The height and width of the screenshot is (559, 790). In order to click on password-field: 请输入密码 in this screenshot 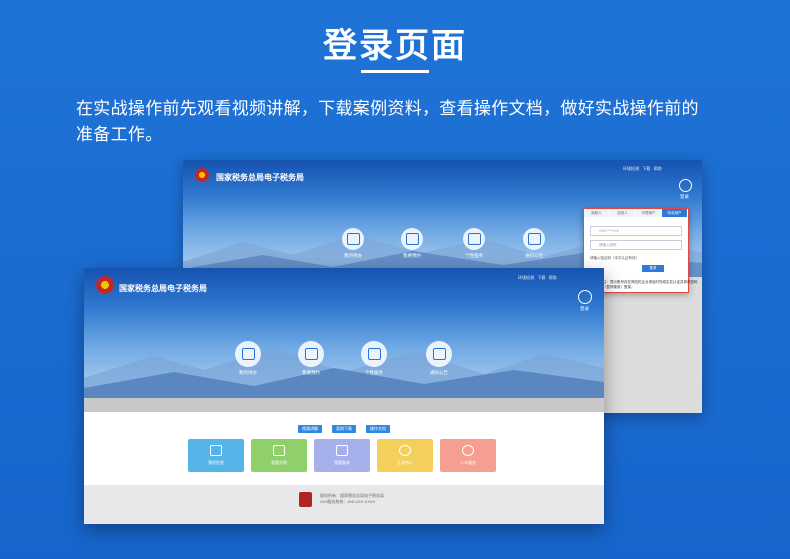, I will do `click(636, 245)`.